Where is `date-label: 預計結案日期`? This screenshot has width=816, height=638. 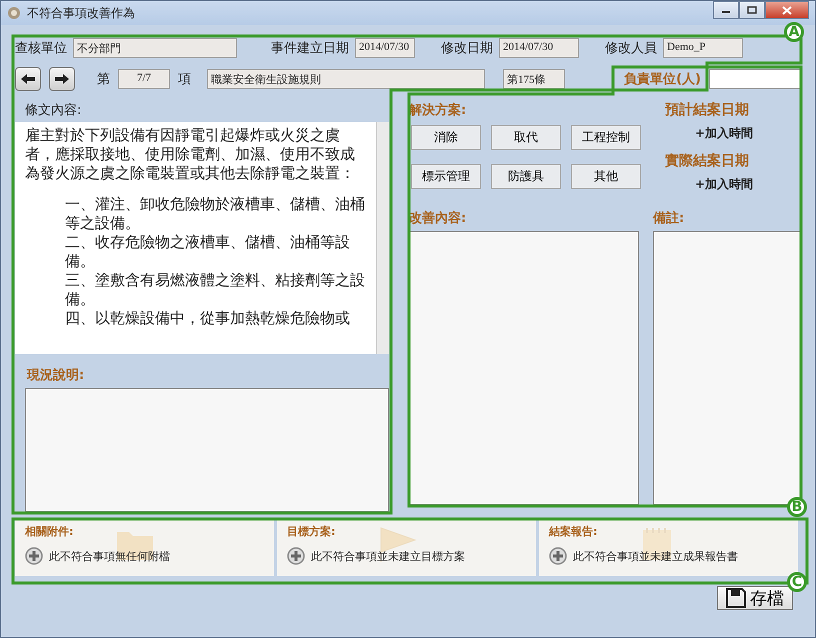 date-label: 預計結案日期 is located at coordinates (707, 110).